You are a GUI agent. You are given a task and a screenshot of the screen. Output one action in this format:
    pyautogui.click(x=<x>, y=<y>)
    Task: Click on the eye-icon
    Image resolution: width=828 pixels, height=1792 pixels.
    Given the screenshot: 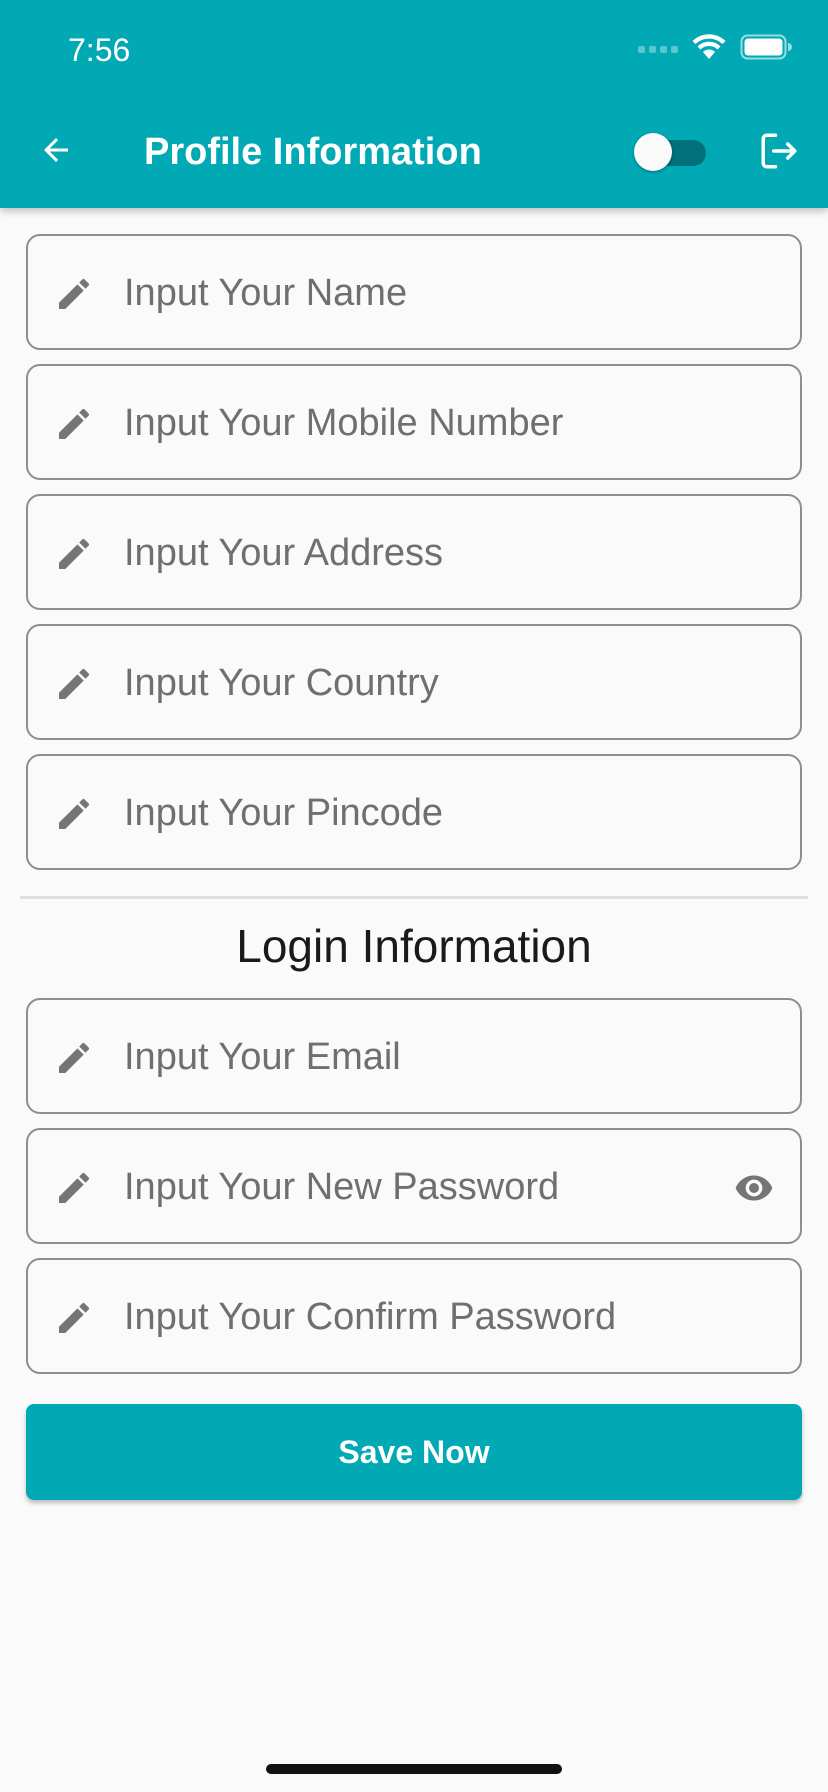 What is the action you would take?
    pyautogui.click(x=754, y=1188)
    